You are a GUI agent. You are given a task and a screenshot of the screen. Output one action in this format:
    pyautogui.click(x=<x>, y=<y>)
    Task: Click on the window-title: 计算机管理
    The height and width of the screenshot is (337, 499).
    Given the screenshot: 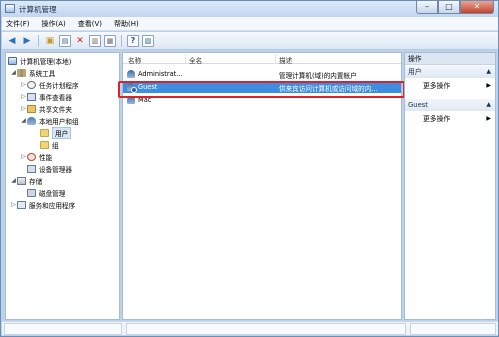 What is the action you would take?
    pyautogui.click(x=38, y=9)
    